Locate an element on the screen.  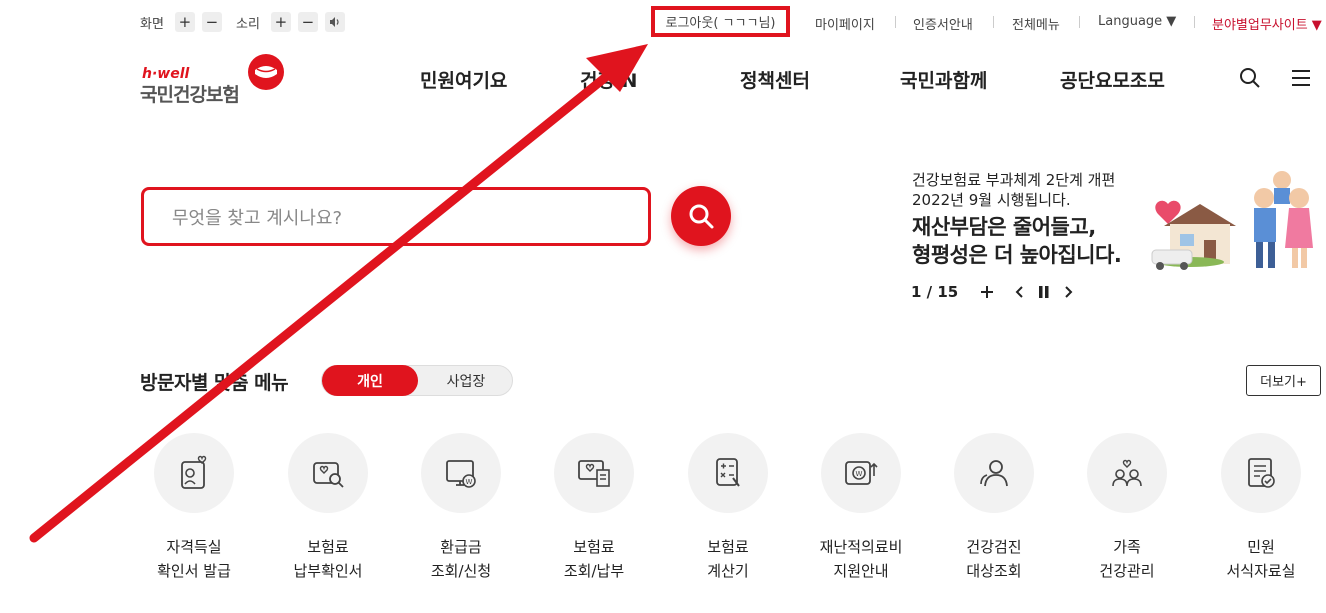
refund-monitor-icon: W is located at coordinates (461, 474).